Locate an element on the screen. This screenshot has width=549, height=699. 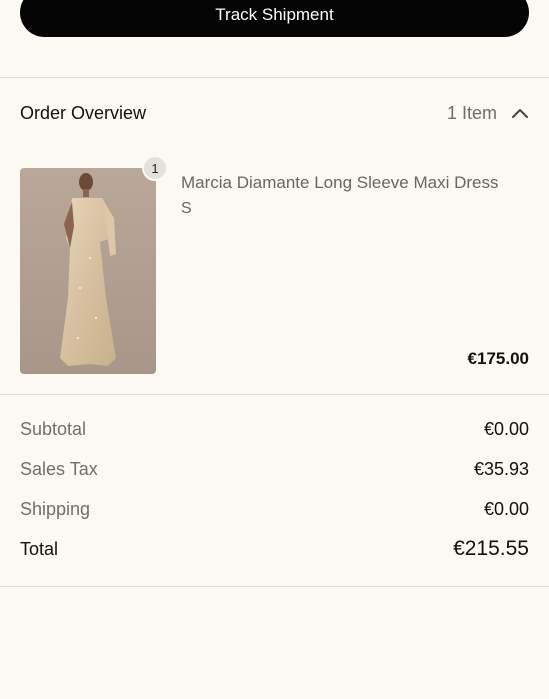
subtotal-value: €0.00 is located at coordinates (506, 429).